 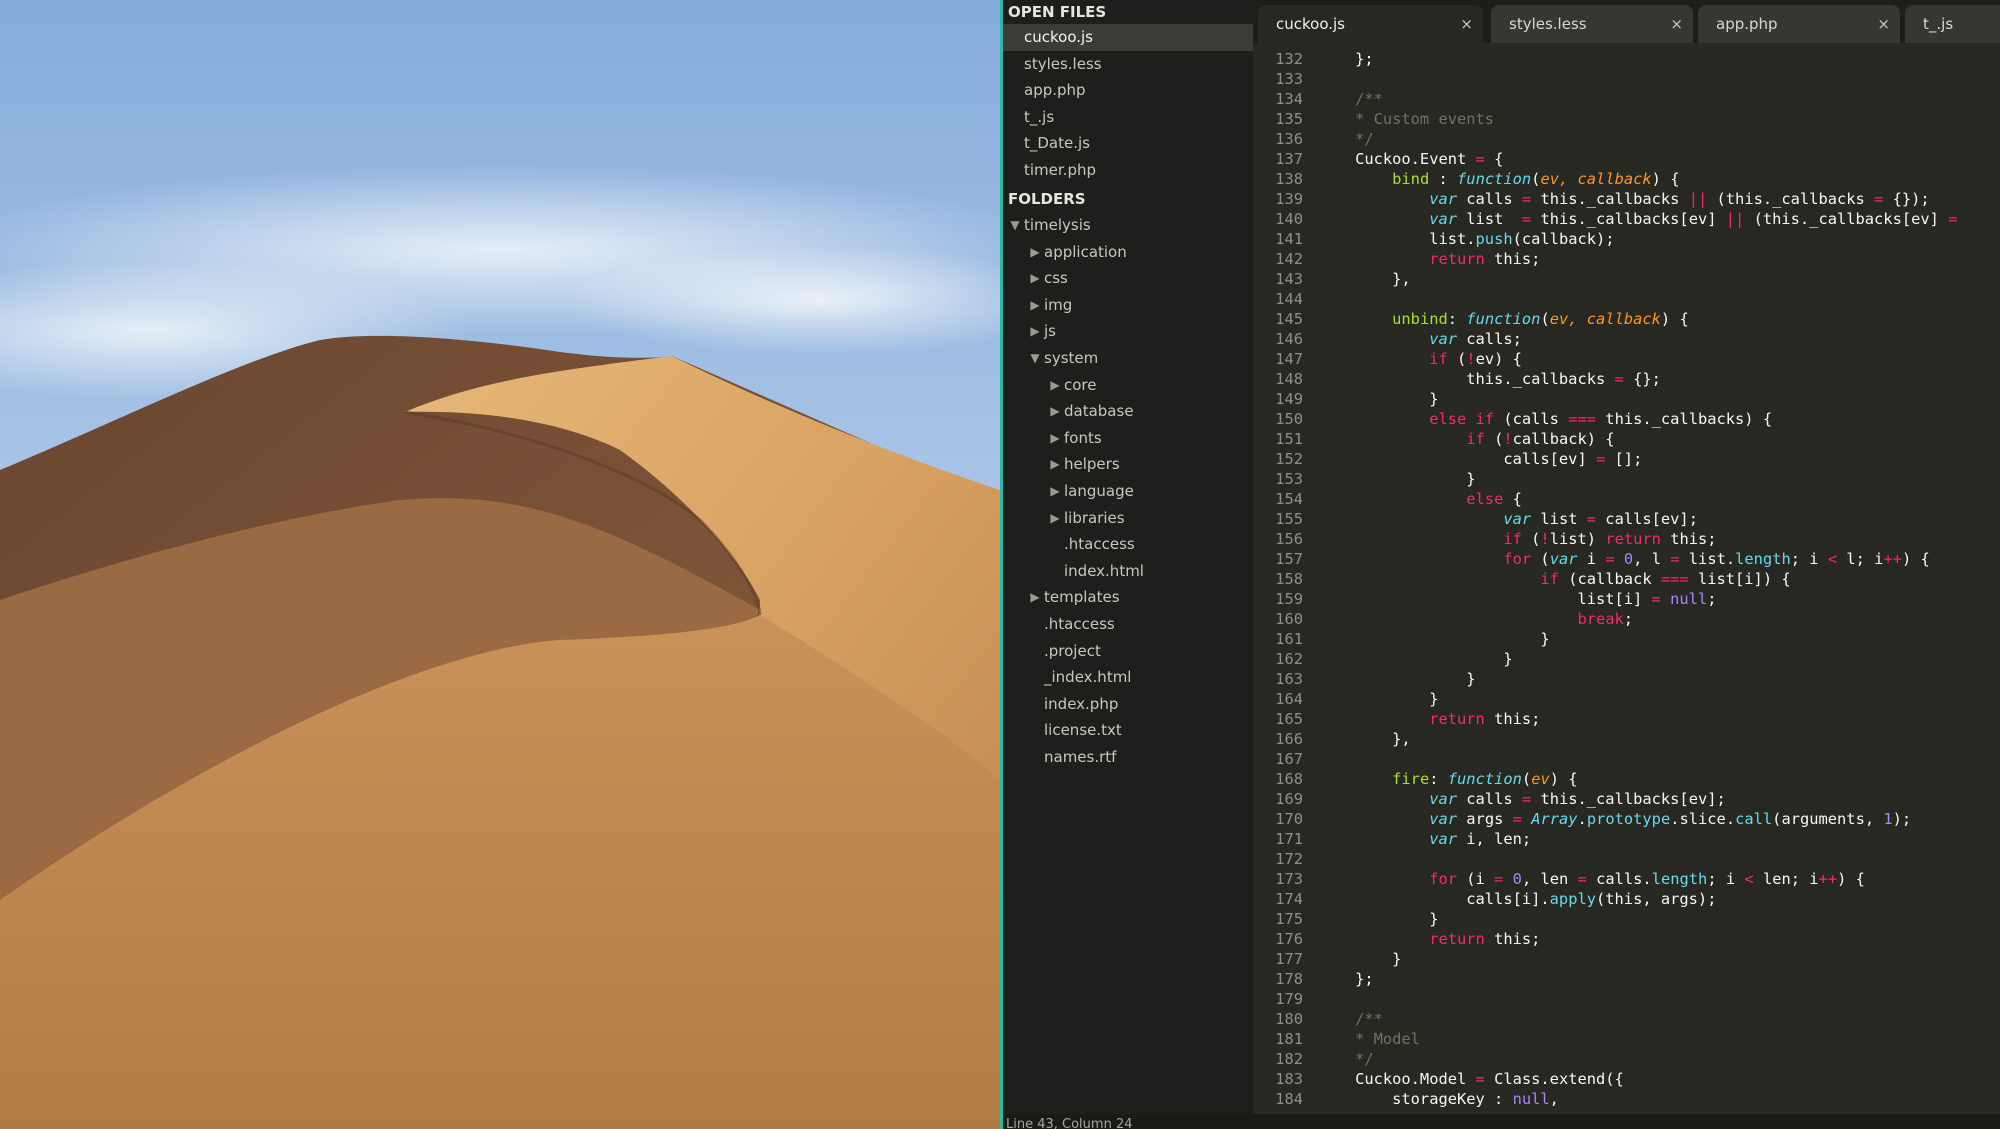 I want to click on code-line: 149 }, so click(x=1626, y=399).